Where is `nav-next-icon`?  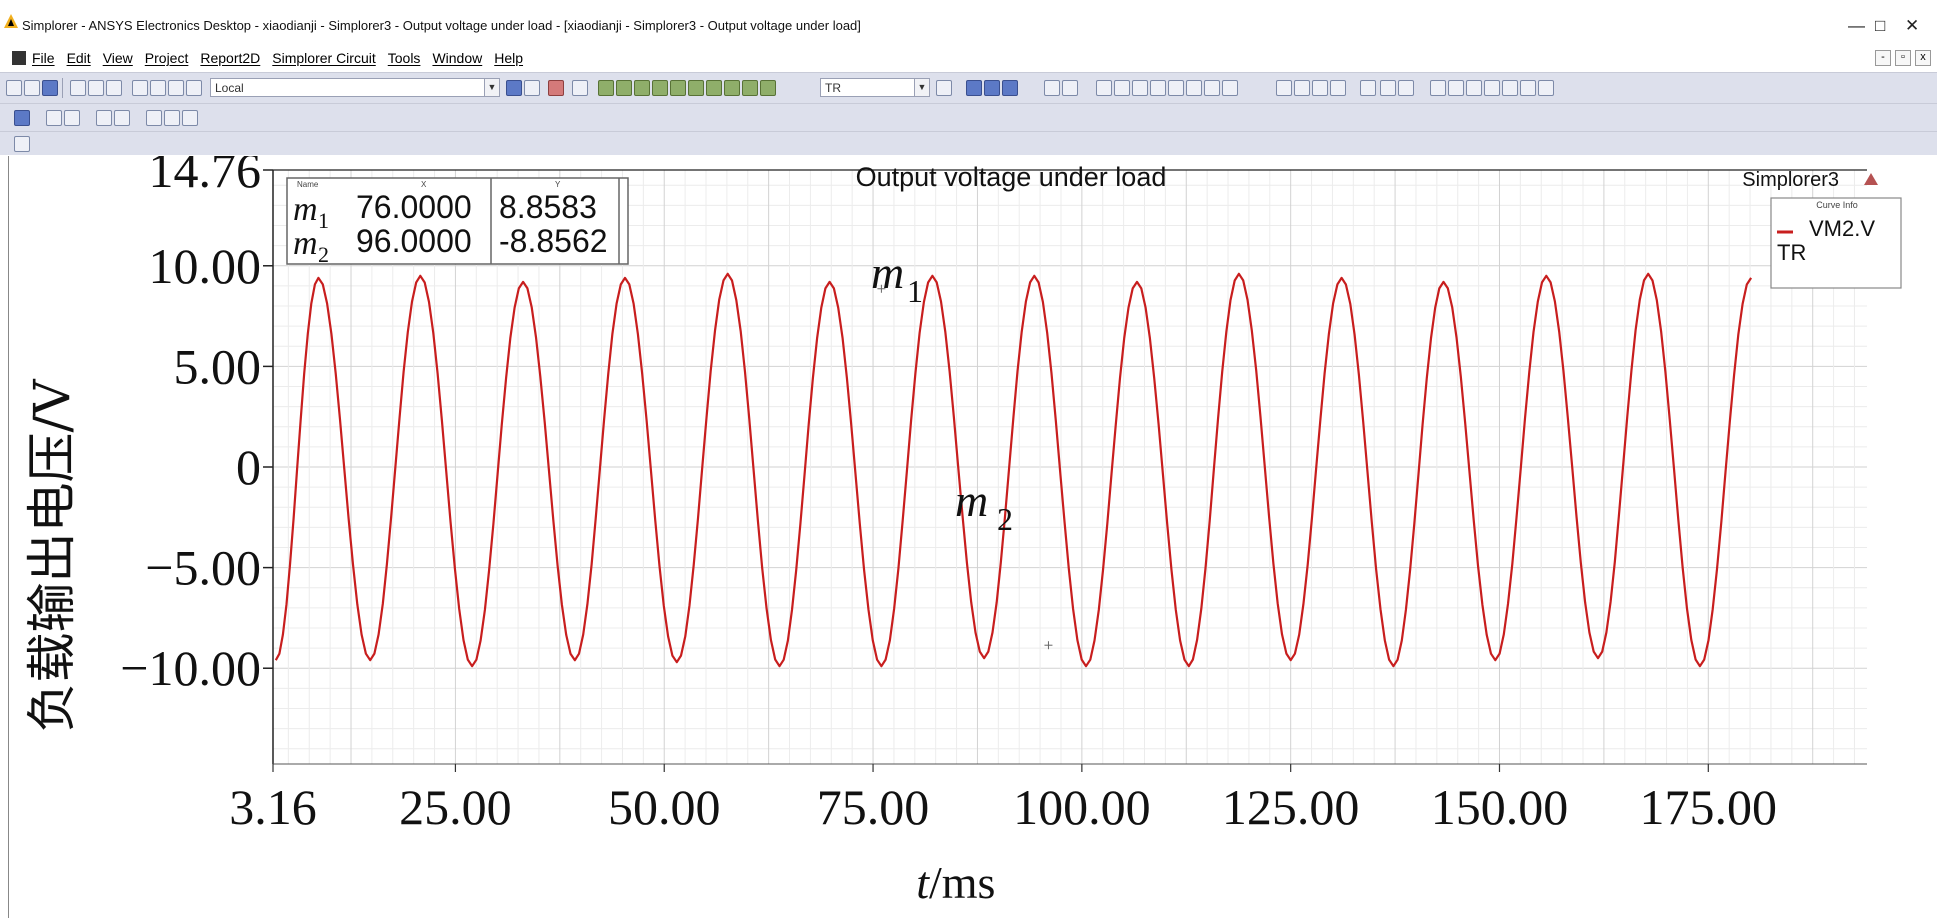
nav-next-icon is located at coordinates (1320, 88).